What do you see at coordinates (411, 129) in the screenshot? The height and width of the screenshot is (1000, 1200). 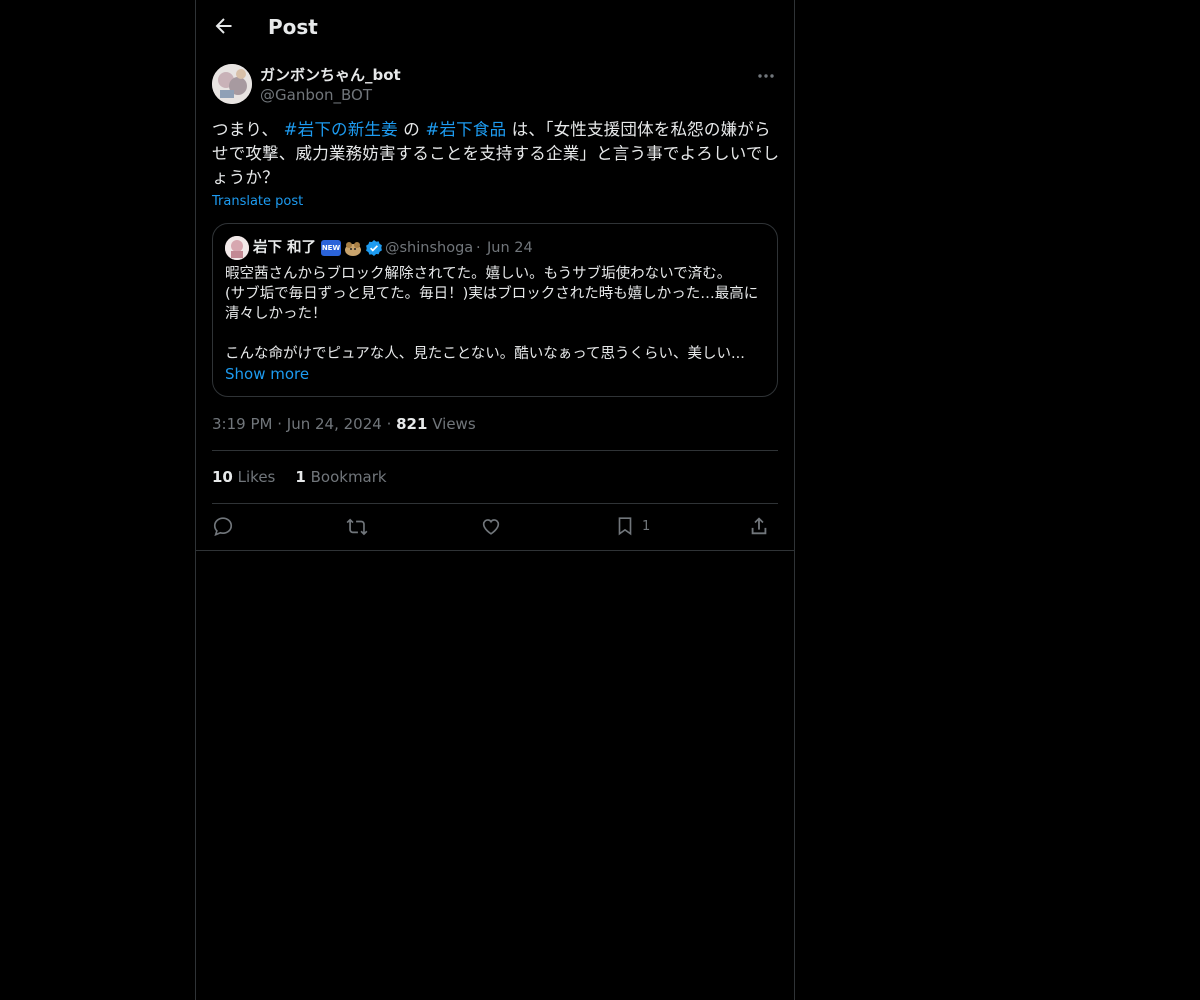 I see `post-text-part: の` at bounding box center [411, 129].